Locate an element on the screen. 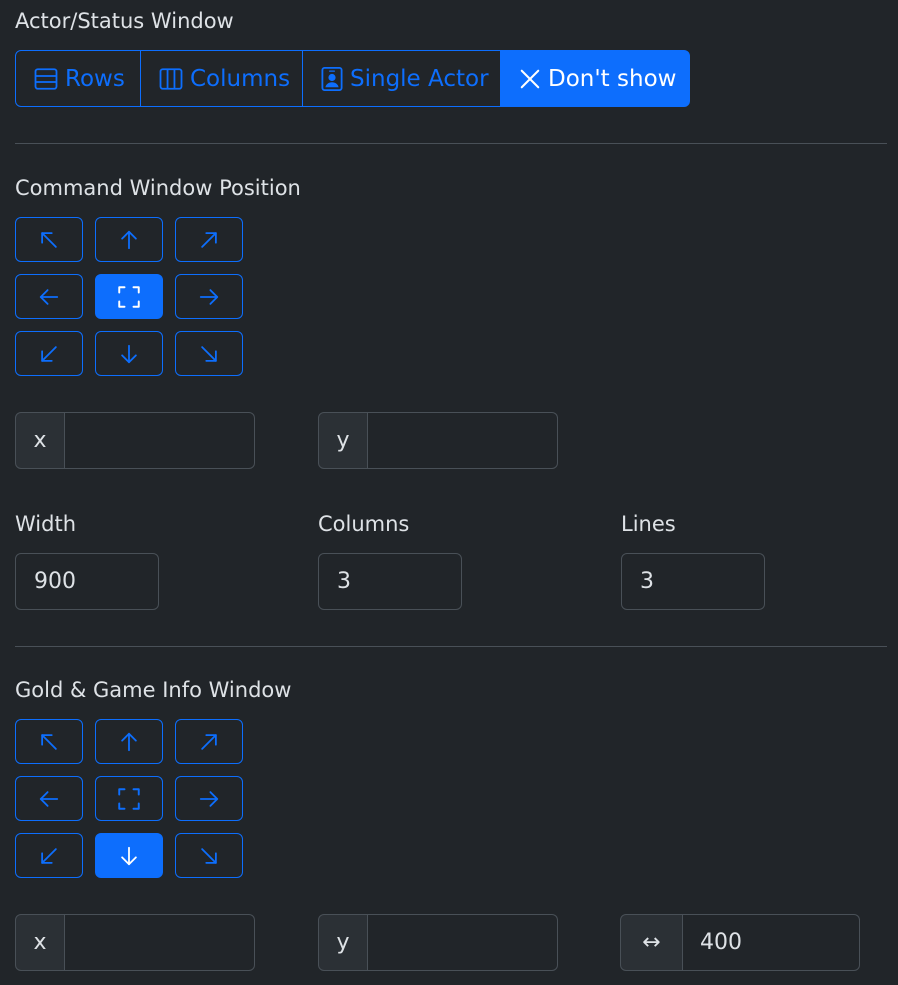 The height and width of the screenshot is (985, 898). single-actor-button-label: Single Actor is located at coordinates (419, 78).